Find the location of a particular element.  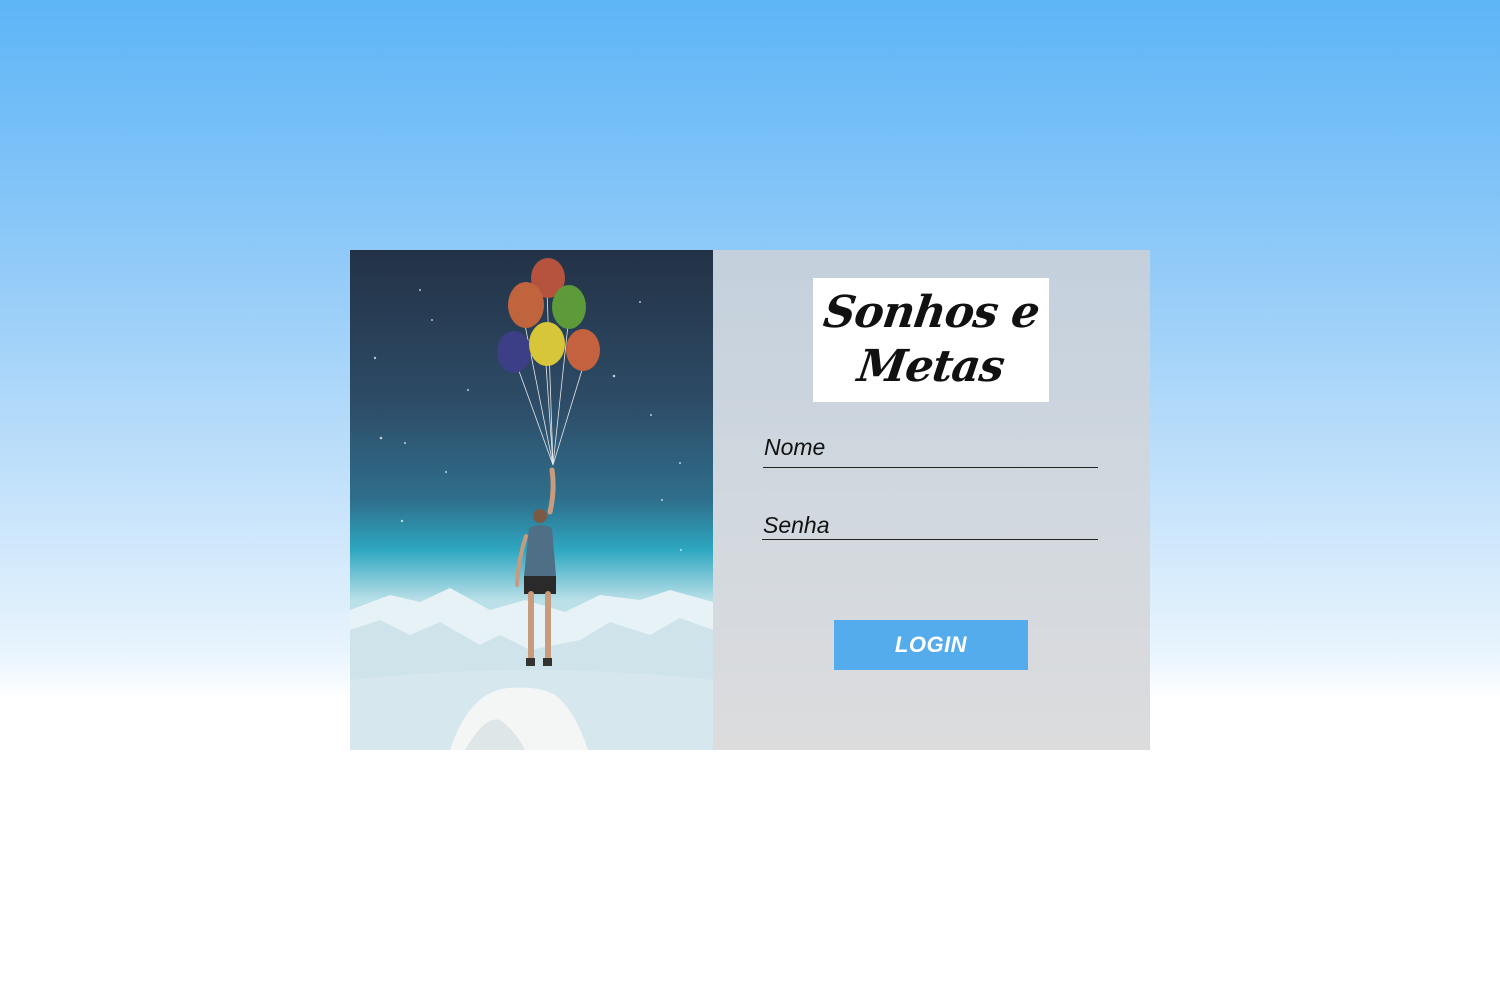

logo-line-2: Metas is located at coordinates (931, 366).